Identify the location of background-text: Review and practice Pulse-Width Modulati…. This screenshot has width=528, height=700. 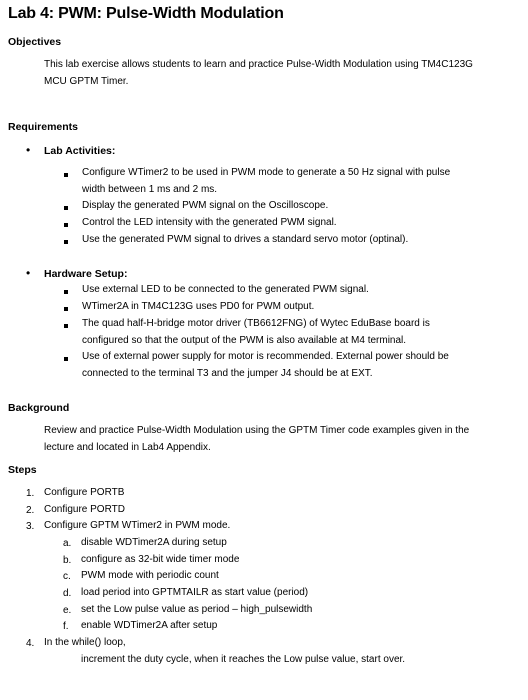
(256, 439).